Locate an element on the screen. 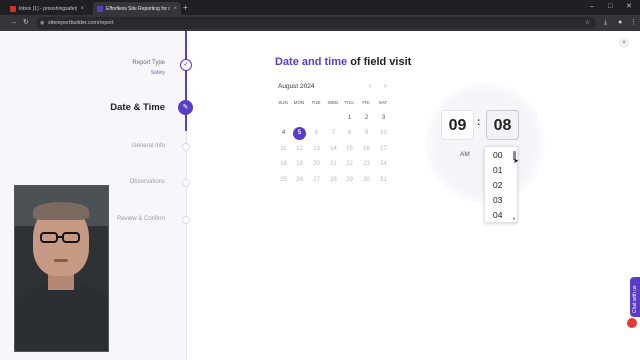 This screenshot has height=360, width=640. step-report-type-value: Safety is located at coordinates (157, 73).